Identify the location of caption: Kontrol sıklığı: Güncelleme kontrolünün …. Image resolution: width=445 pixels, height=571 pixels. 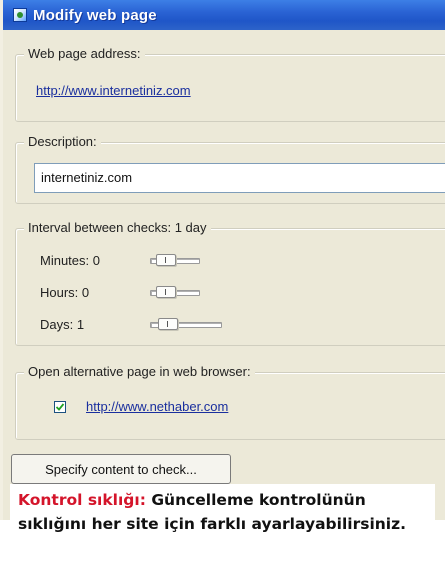
(222, 524).